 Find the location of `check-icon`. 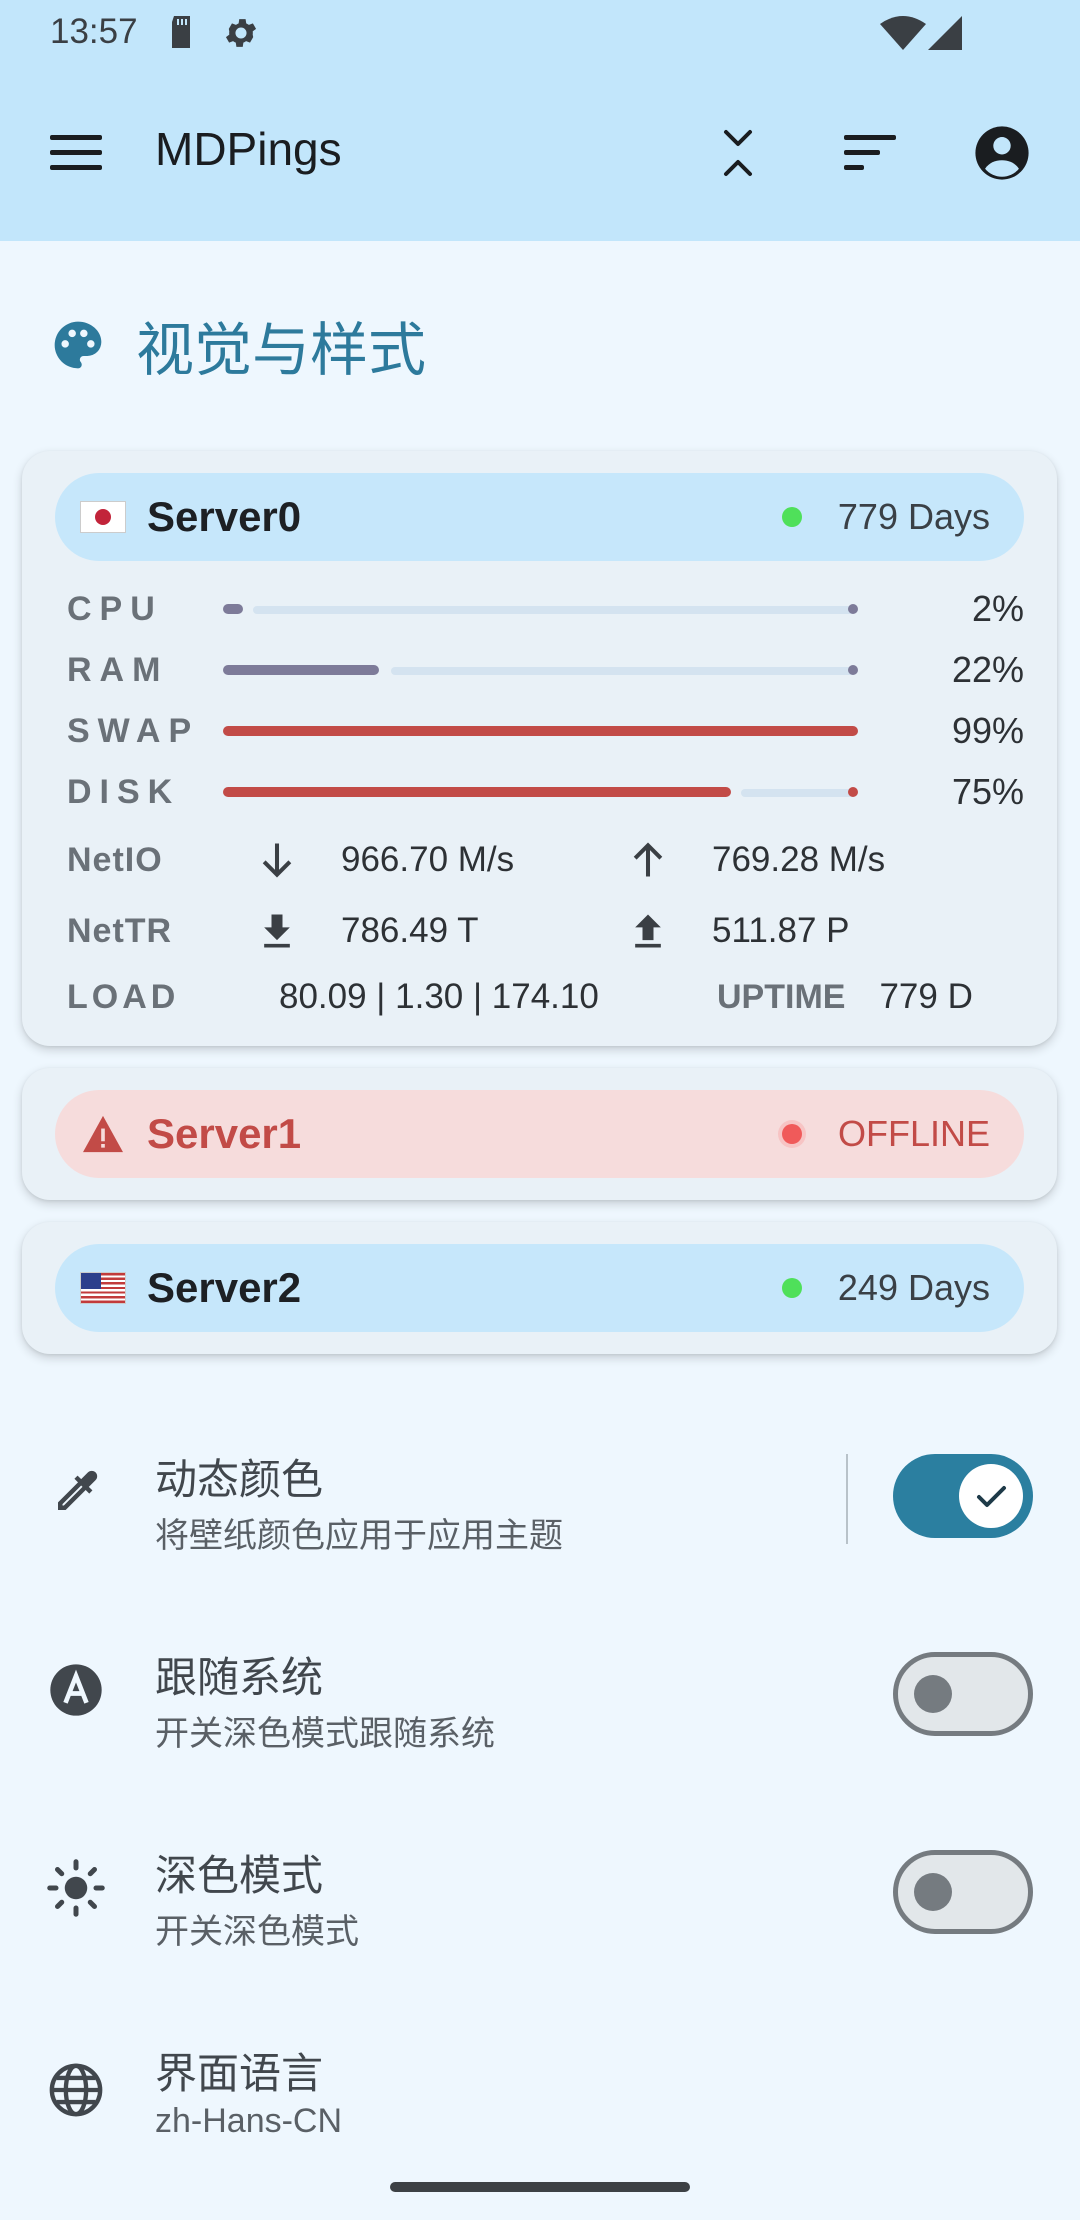

check-icon is located at coordinates (991, 1496).